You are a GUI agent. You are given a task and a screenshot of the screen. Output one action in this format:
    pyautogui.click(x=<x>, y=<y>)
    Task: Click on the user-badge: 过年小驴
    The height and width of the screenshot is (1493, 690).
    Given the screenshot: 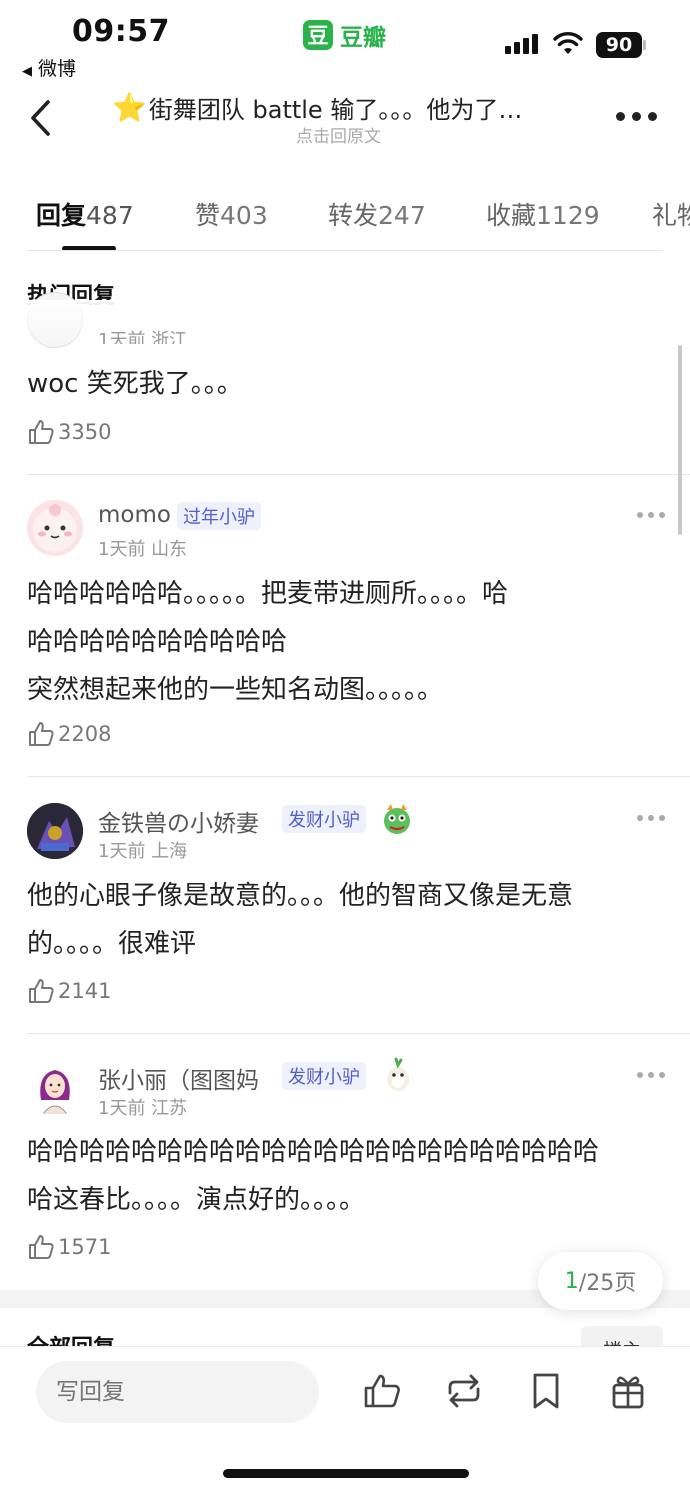 What is the action you would take?
    pyautogui.click(x=219, y=516)
    